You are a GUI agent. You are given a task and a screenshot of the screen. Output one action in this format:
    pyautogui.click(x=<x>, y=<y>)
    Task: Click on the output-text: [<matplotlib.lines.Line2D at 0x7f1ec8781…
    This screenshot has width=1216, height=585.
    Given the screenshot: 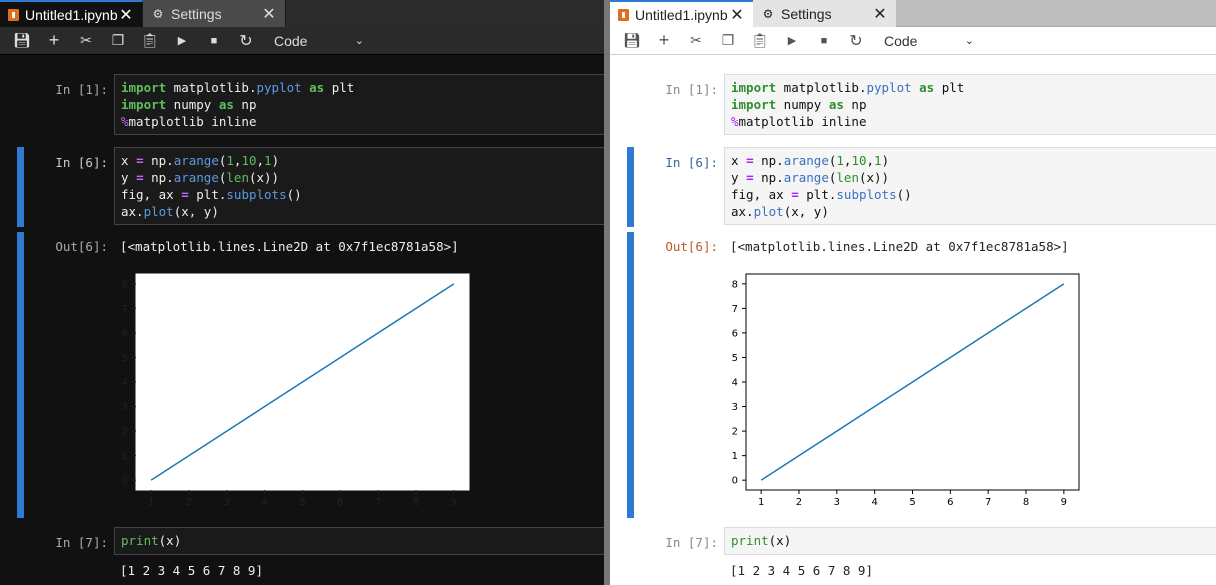 What is the action you would take?
    pyautogui.click(x=289, y=246)
    